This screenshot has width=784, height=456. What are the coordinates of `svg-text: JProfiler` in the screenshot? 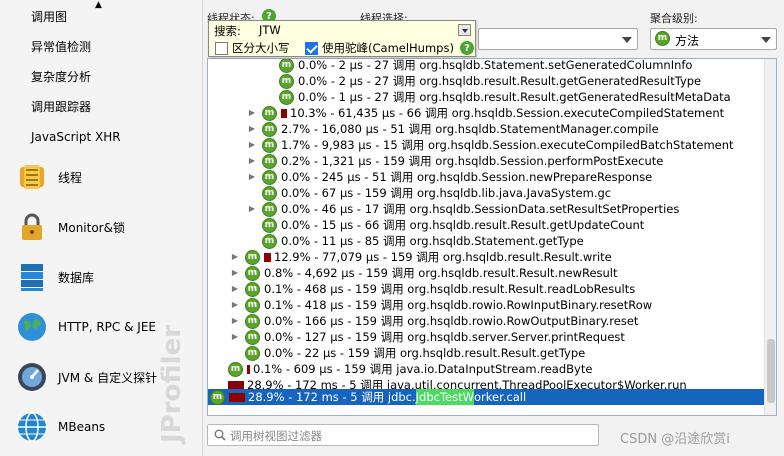 It's located at (172, 385).